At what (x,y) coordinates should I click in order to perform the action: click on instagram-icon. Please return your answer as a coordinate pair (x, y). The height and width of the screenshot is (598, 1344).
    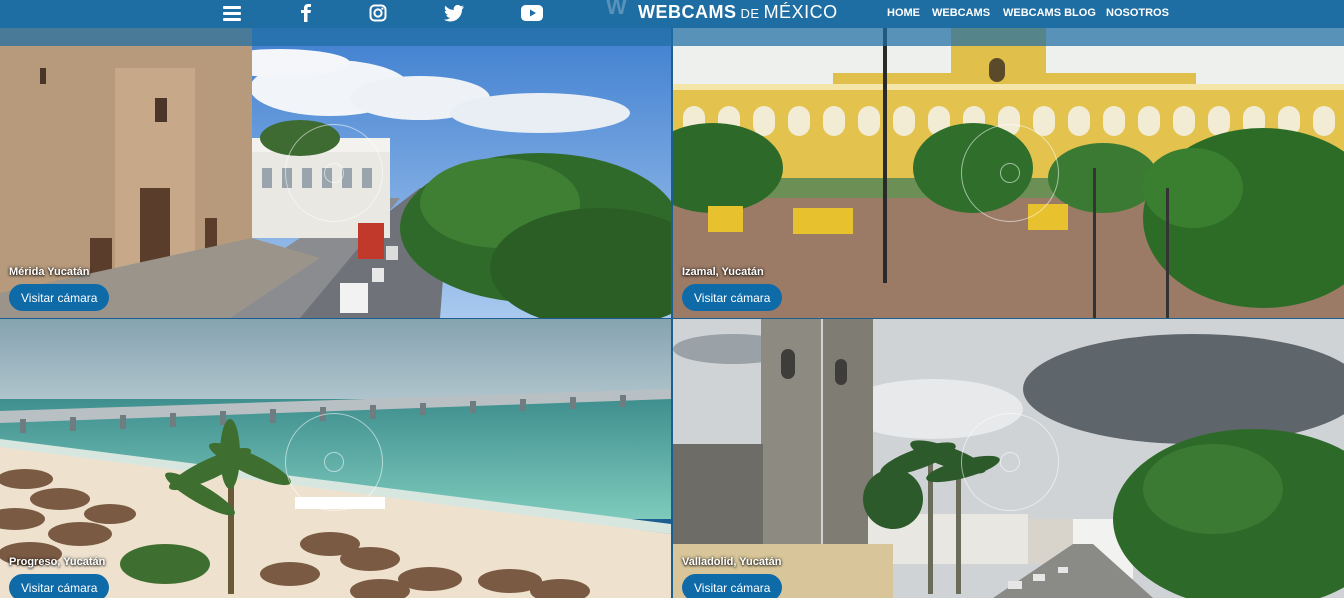
    Looking at the image, I should click on (378, 13).